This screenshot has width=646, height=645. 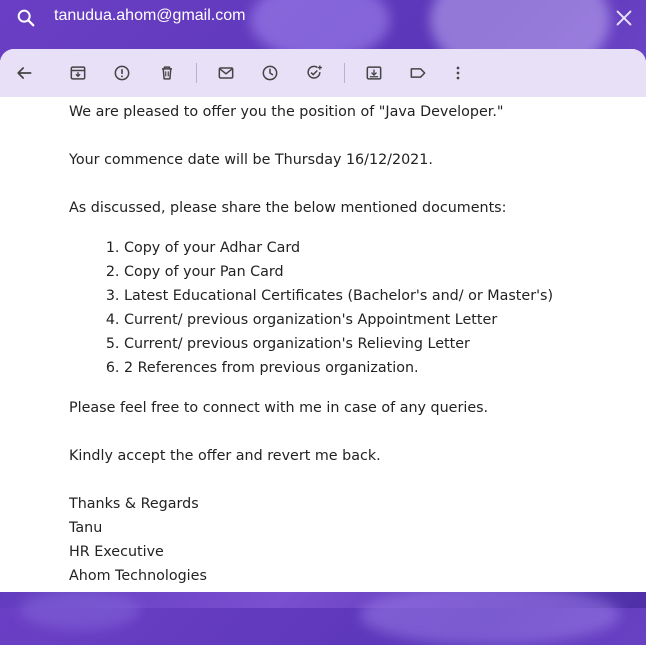 I want to click on list-item: Copy of your Pan Card, so click(x=376, y=272).